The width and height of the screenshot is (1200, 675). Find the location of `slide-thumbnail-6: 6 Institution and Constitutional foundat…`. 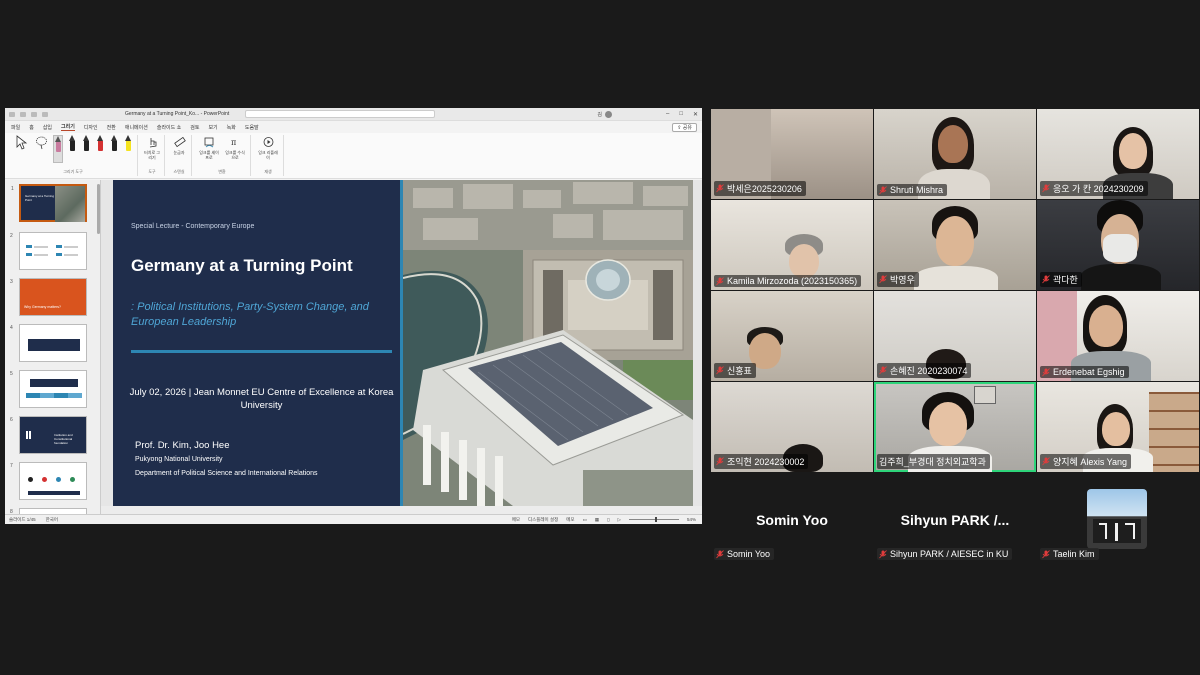

slide-thumbnail-6: 6 Institution and Constitutional foundat… is located at coordinates (48, 435).